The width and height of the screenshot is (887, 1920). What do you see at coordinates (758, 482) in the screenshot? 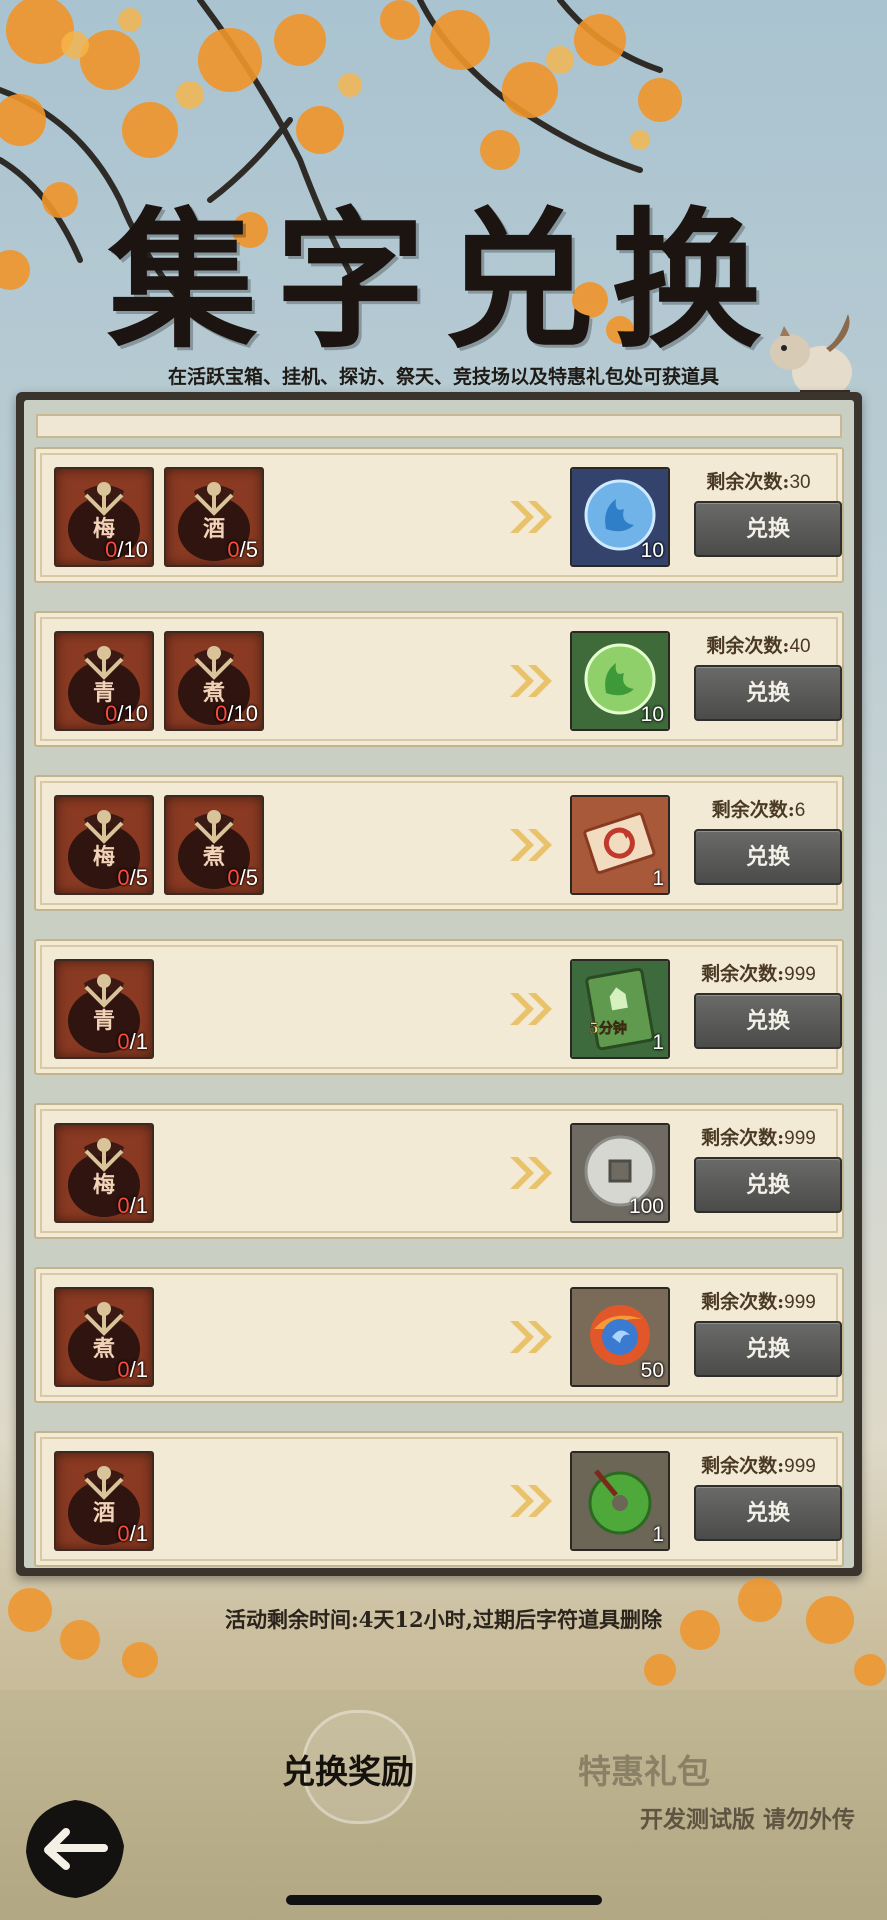
I see `remaining-count: 剩余次数:30` at bounding box center [758, 482].